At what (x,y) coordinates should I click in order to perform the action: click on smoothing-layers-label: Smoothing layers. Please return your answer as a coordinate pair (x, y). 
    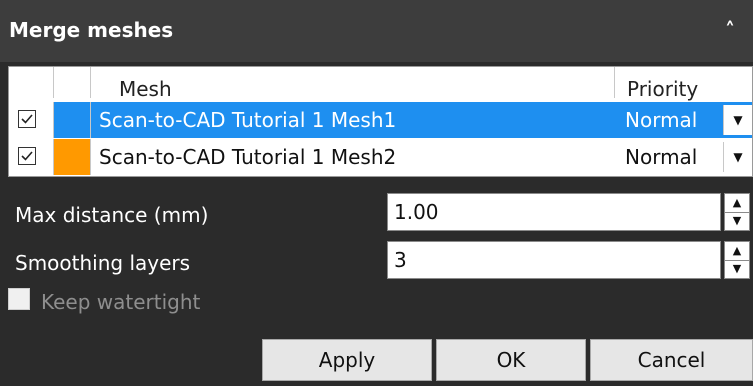
    Looking at the image, I should click on (103, 263).